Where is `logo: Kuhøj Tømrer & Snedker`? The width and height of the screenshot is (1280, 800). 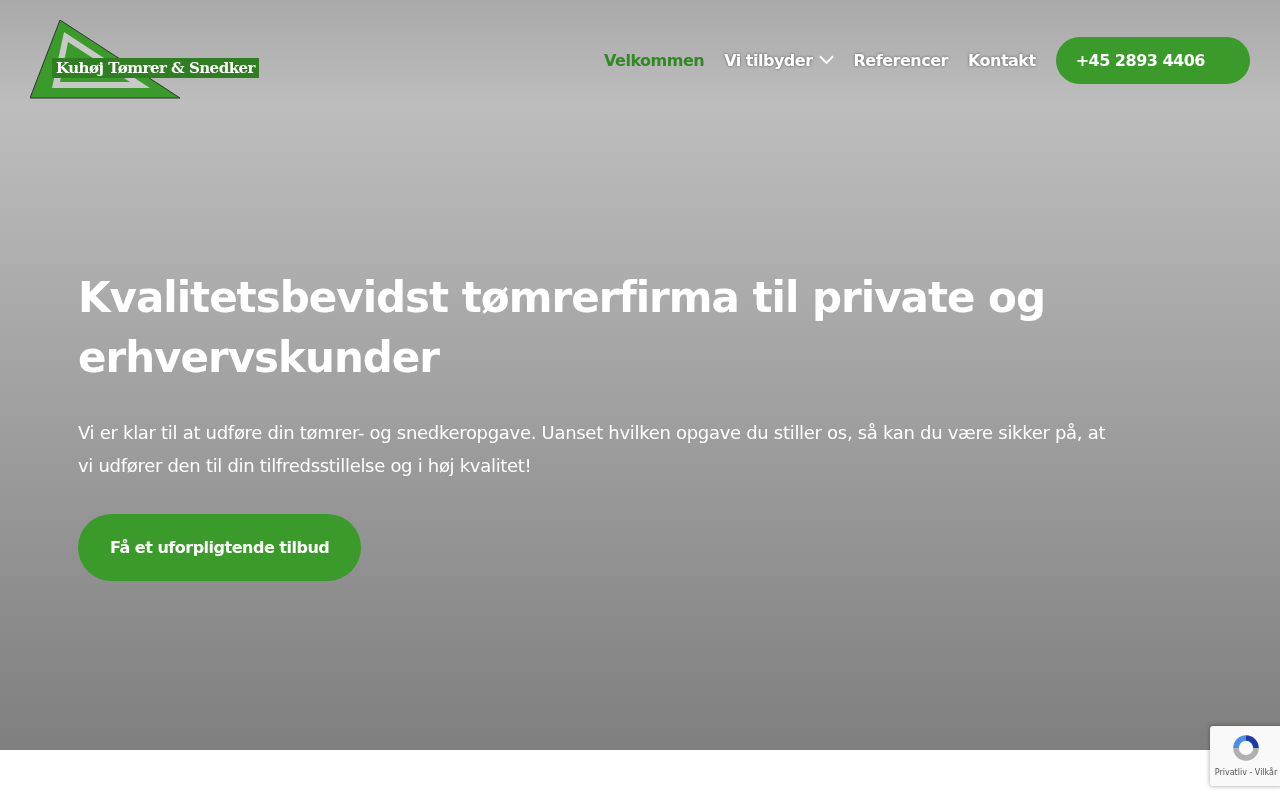 logo: Kuhøj Tømrer & Snedker is located at coordinates (168, 60).